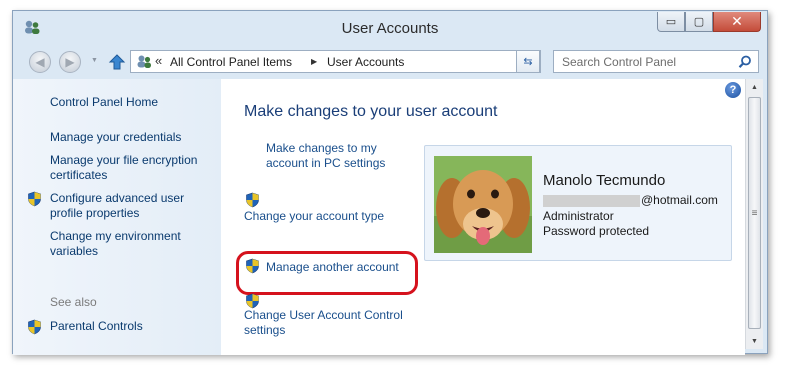 This screenshot has height=373, width=785. I want to click on up-arrow-icon, so click(117, 62).